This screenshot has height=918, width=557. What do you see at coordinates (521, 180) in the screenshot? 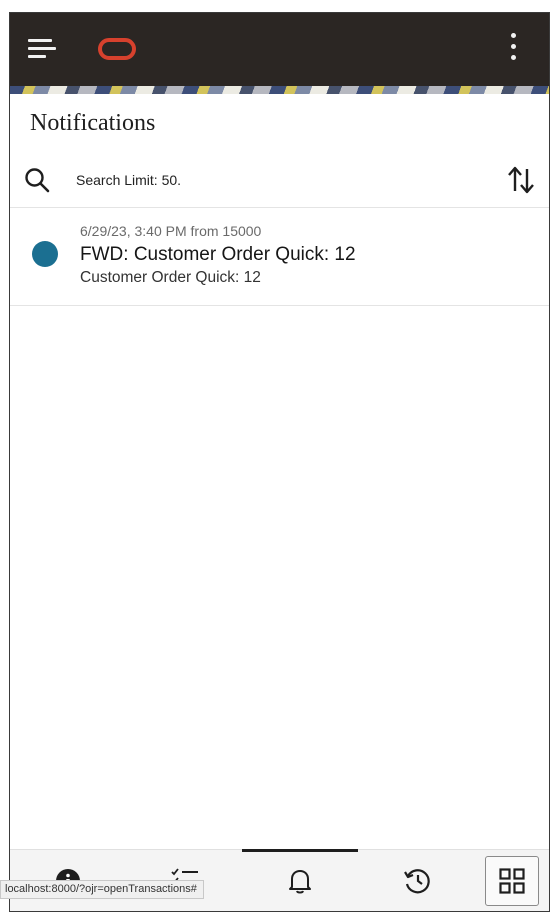
I see `sort-arrows-icon` at bounding box center [521, 180].